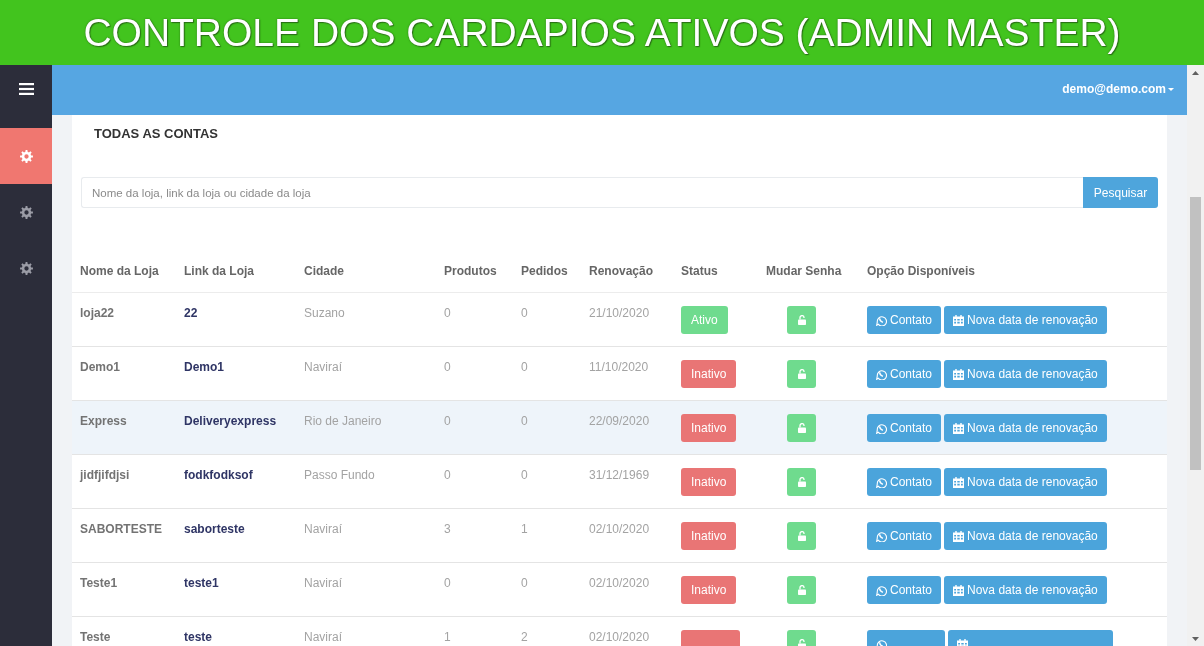 The image size is (1204, 646). What do you see at coordinates (704, 320) in the screenshot?
I see `status-badge: Ativo` at bounding box center [704, 320].